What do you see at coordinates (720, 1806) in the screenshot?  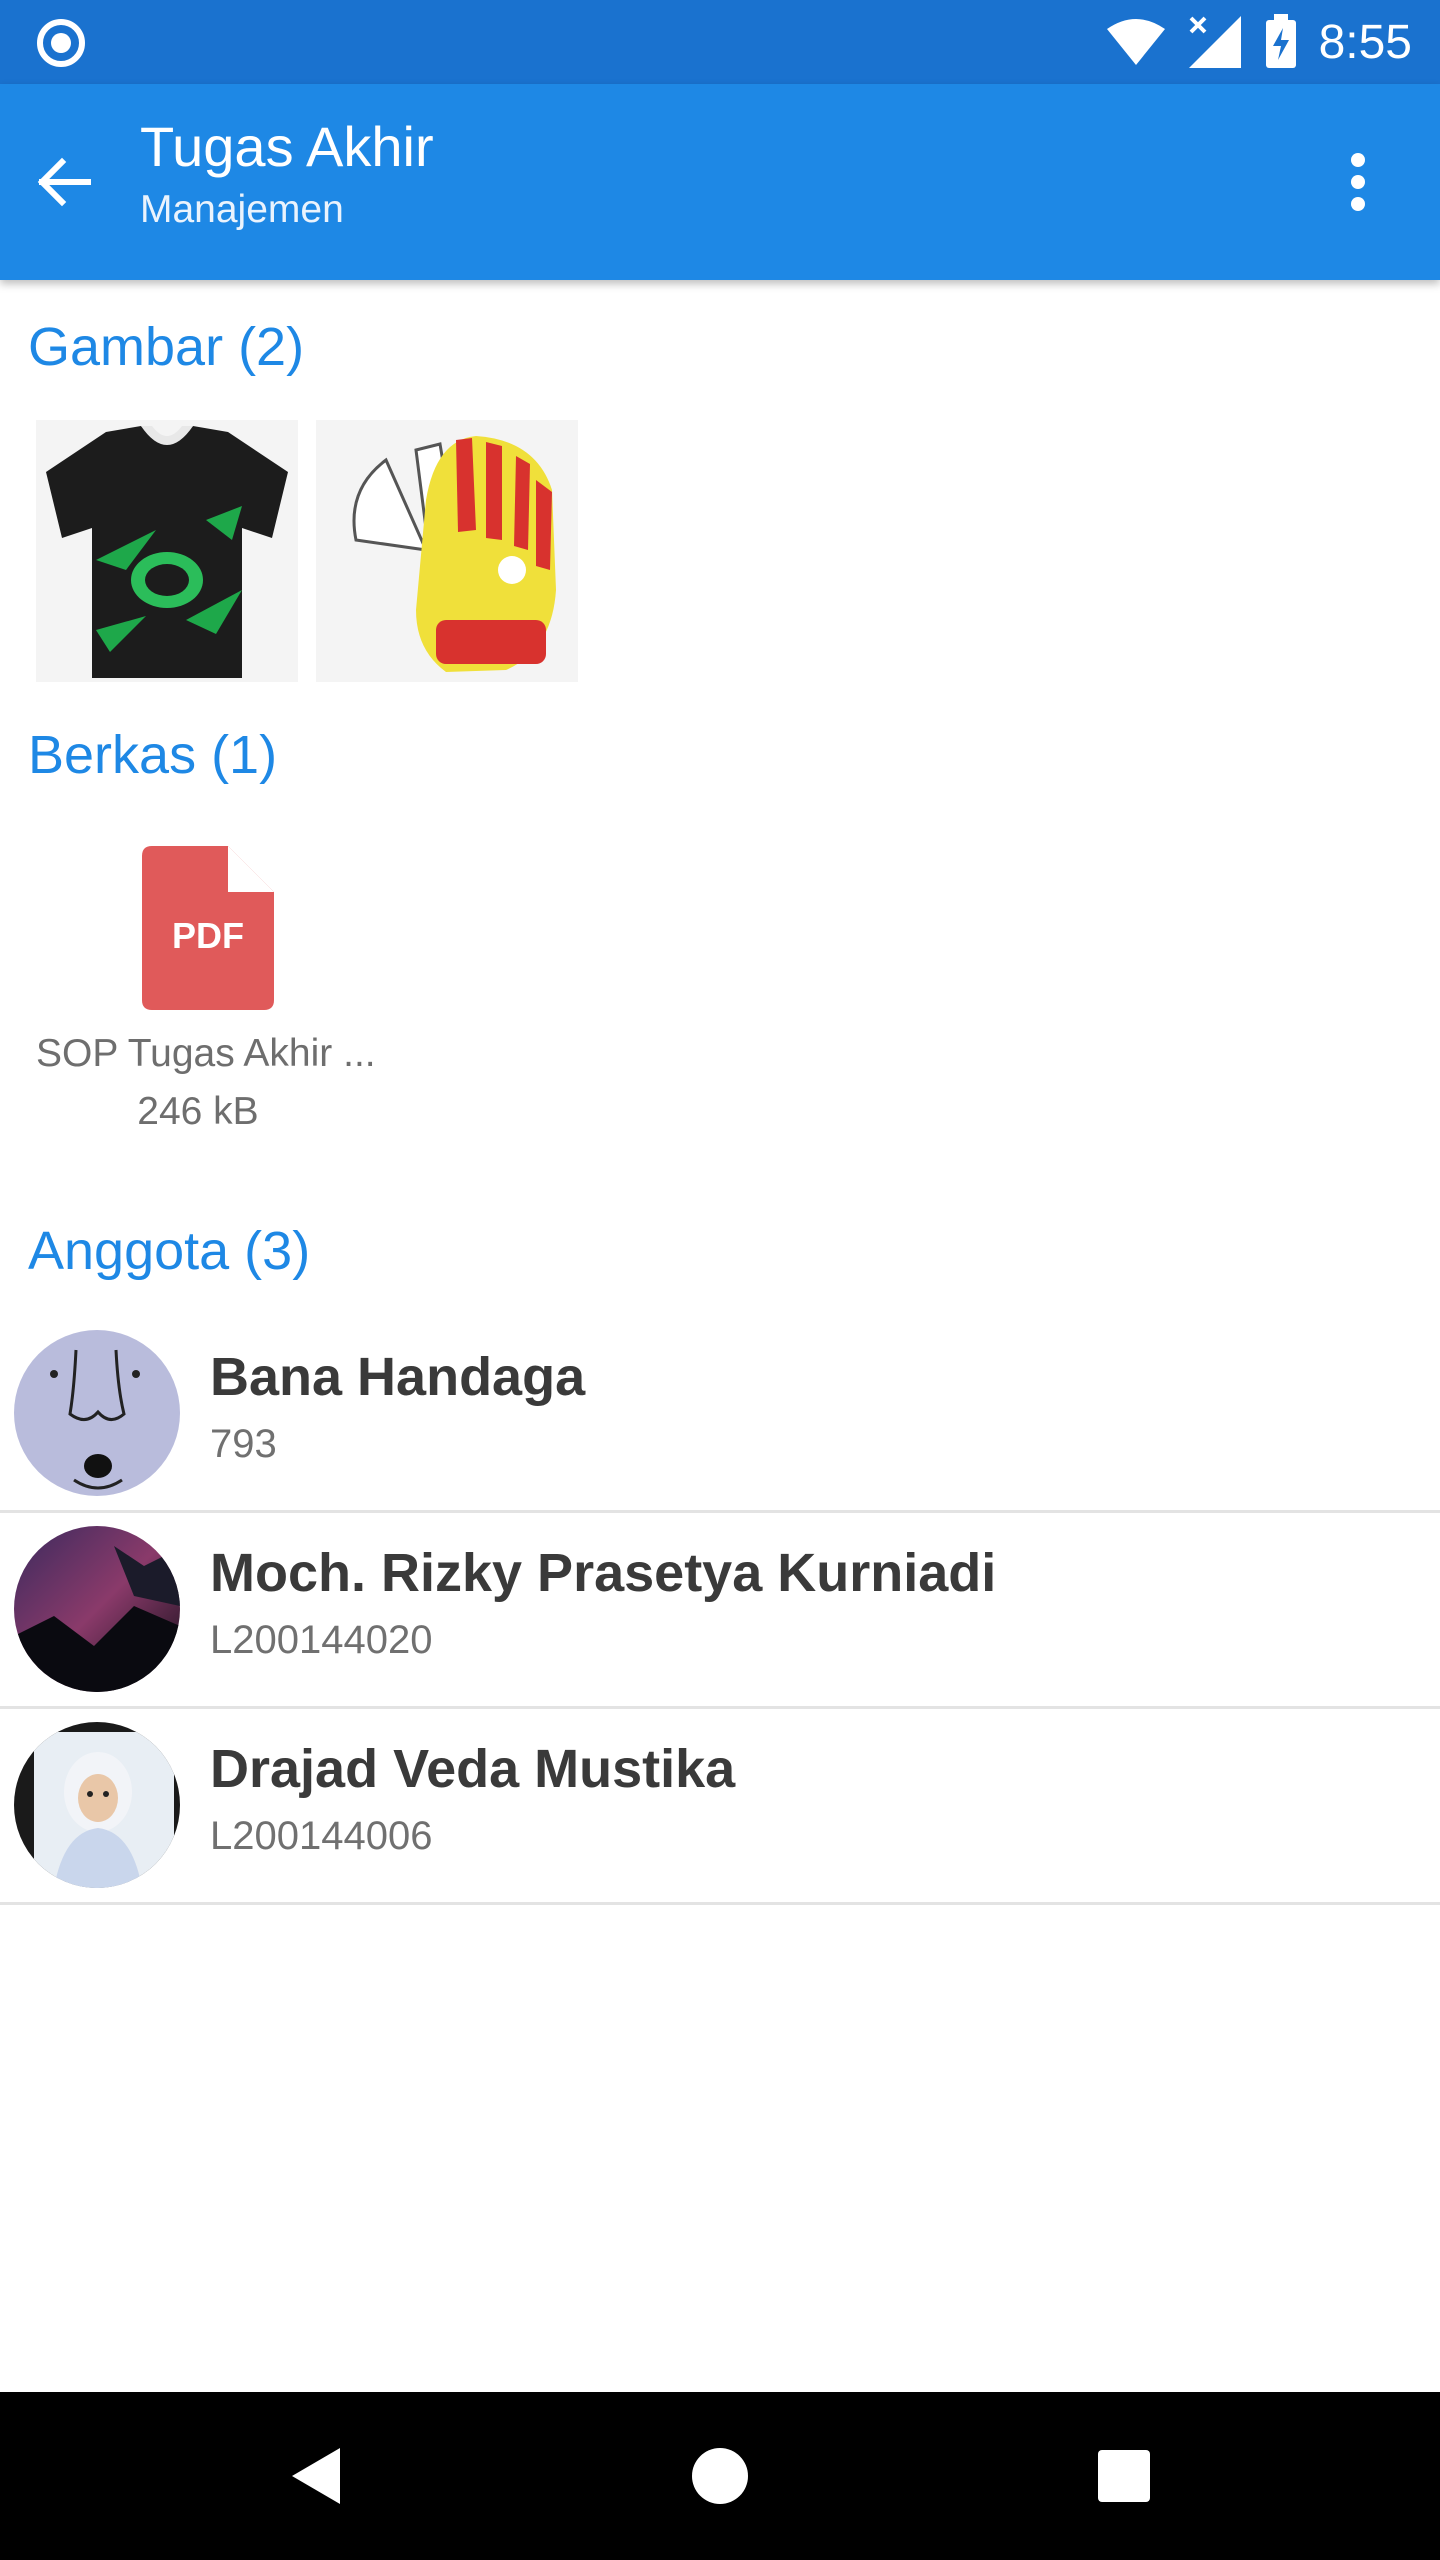 I see `member-row: Drajad Veda Mustika L200144006` at bounding box center [720, 1806].